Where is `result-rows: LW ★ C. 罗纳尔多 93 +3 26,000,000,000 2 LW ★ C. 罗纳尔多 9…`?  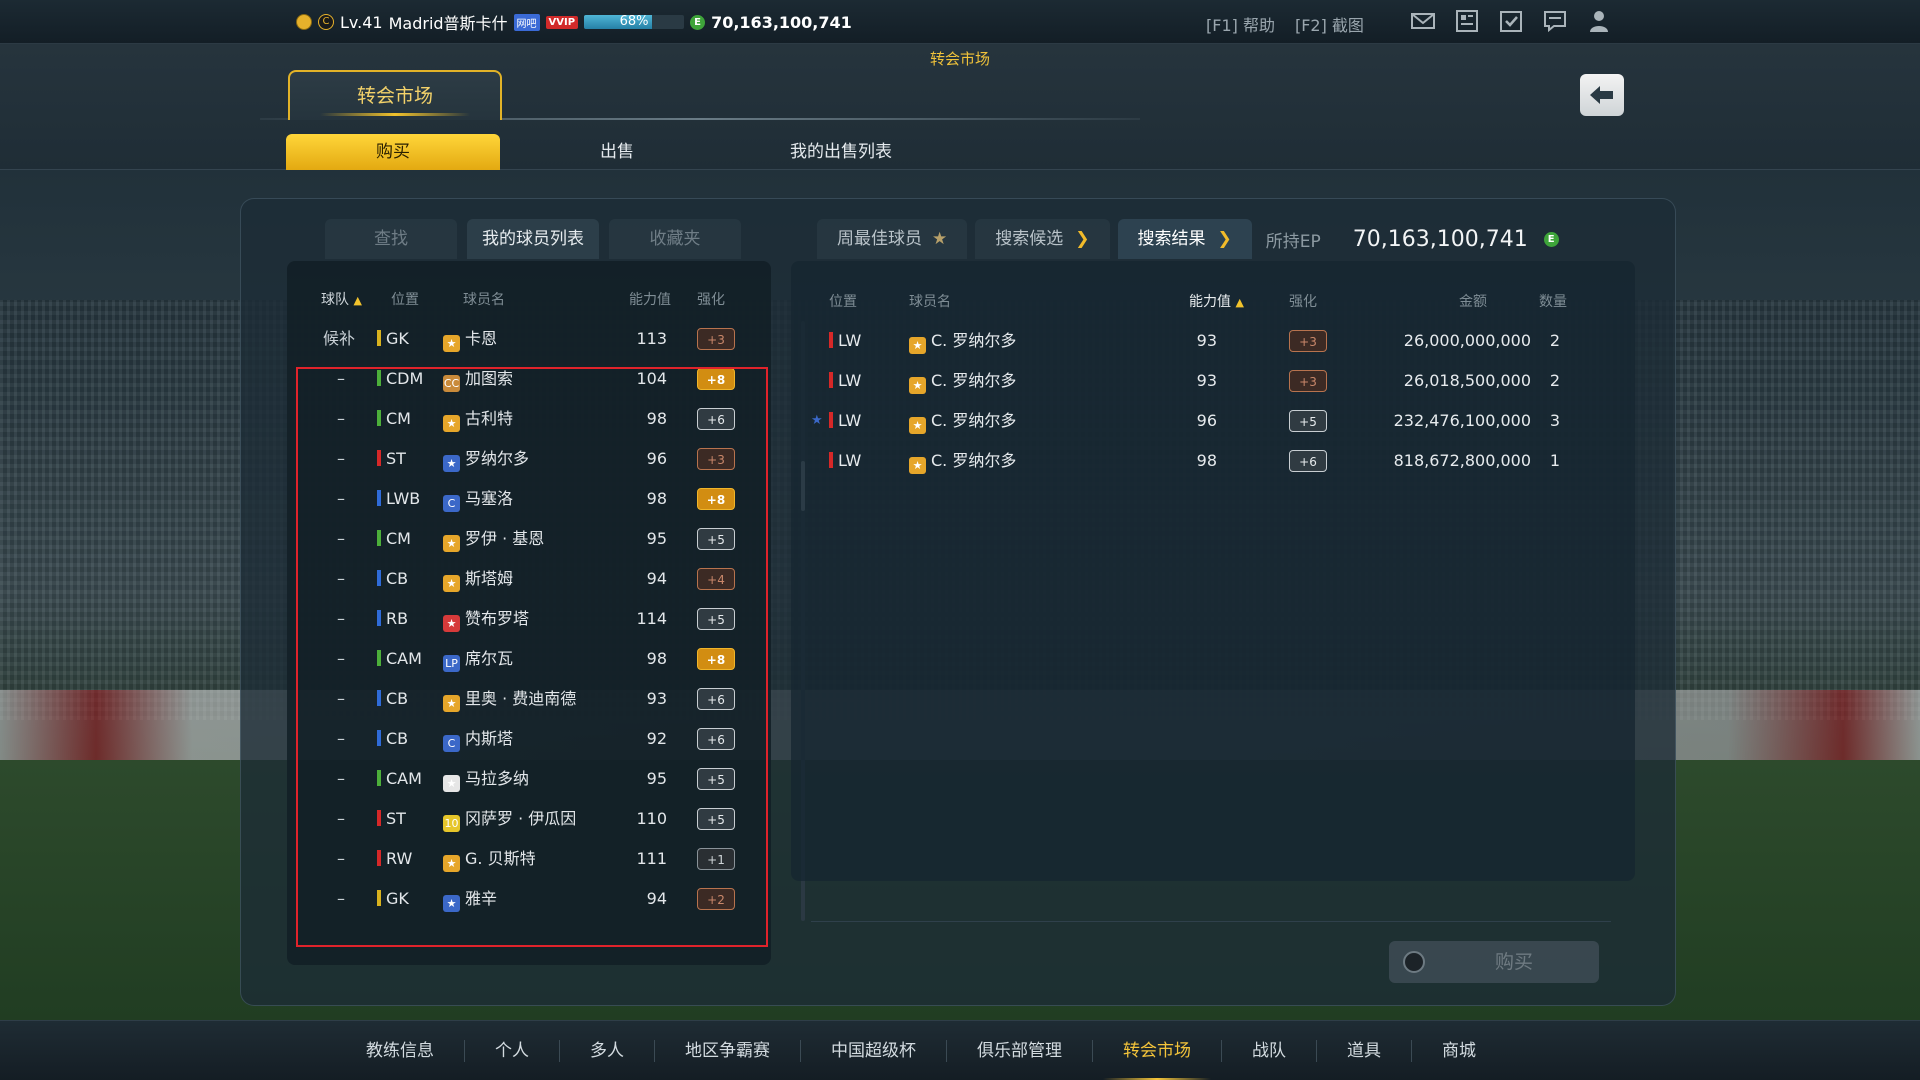 result-rows: LW ★ C. 罗纳尔多 93 +3 26,000,000,000 2 LW ★ C. 罗纳尔多 9… is located at coordinates (1213, 401).